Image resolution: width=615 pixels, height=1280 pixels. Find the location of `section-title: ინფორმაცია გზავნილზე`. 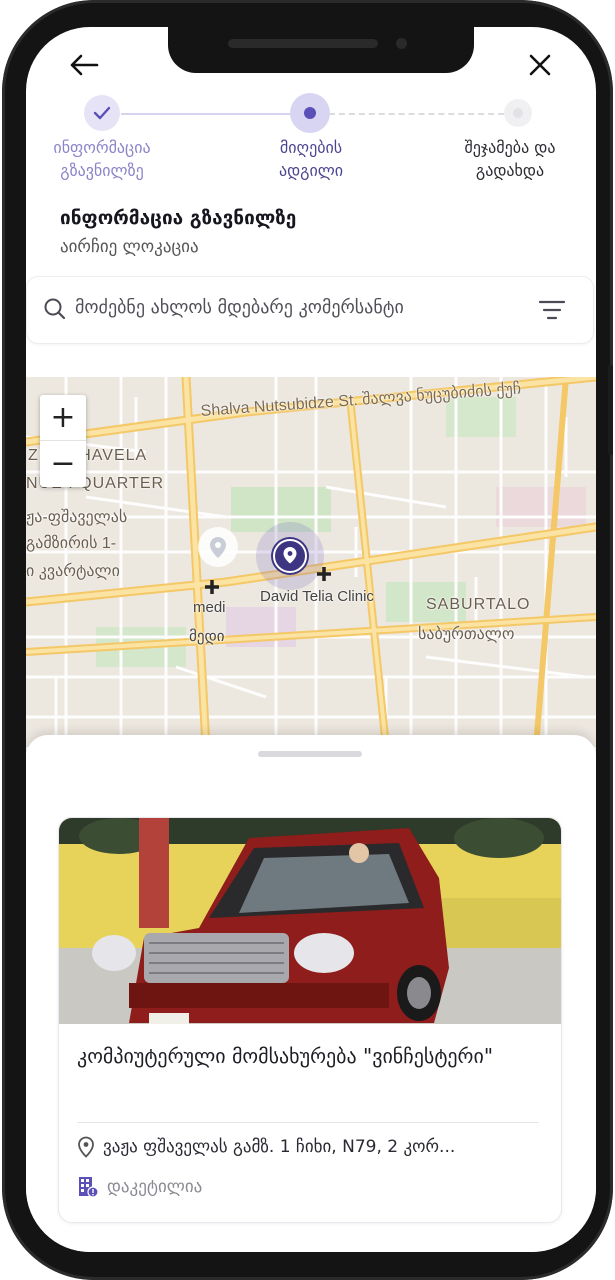

section-title: ინფორმაცია გზავნილზე is located at coordinates (178, 218).